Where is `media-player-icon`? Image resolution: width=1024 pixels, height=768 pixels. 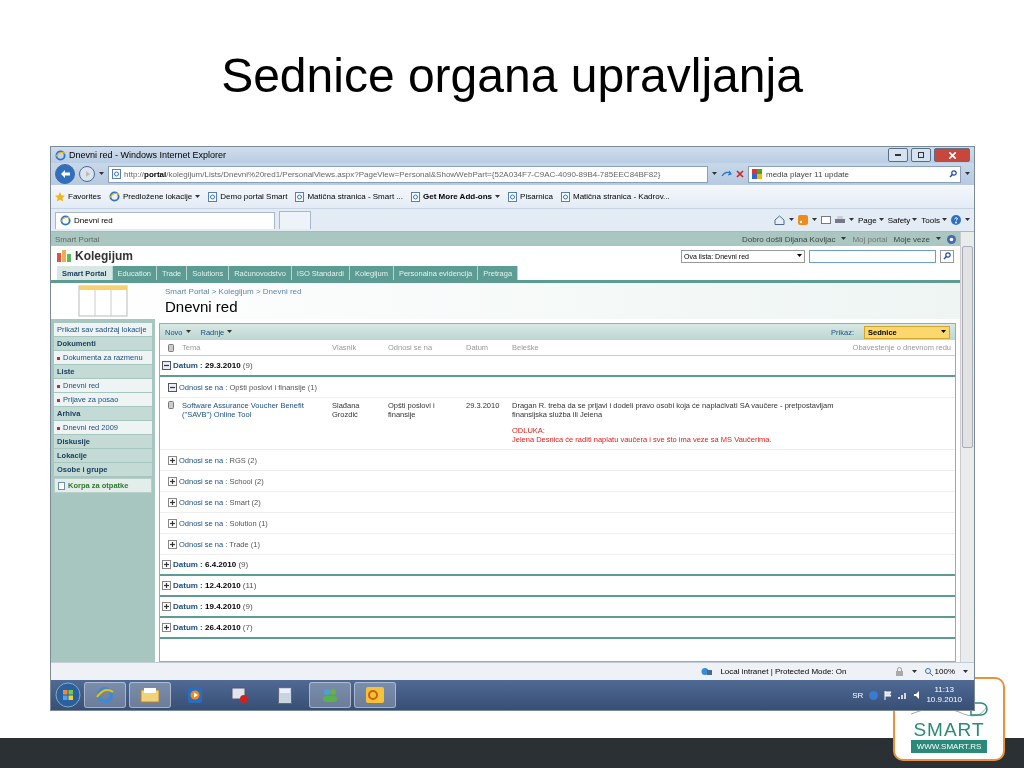 media-player-icon is located at coordinates (195, 695).